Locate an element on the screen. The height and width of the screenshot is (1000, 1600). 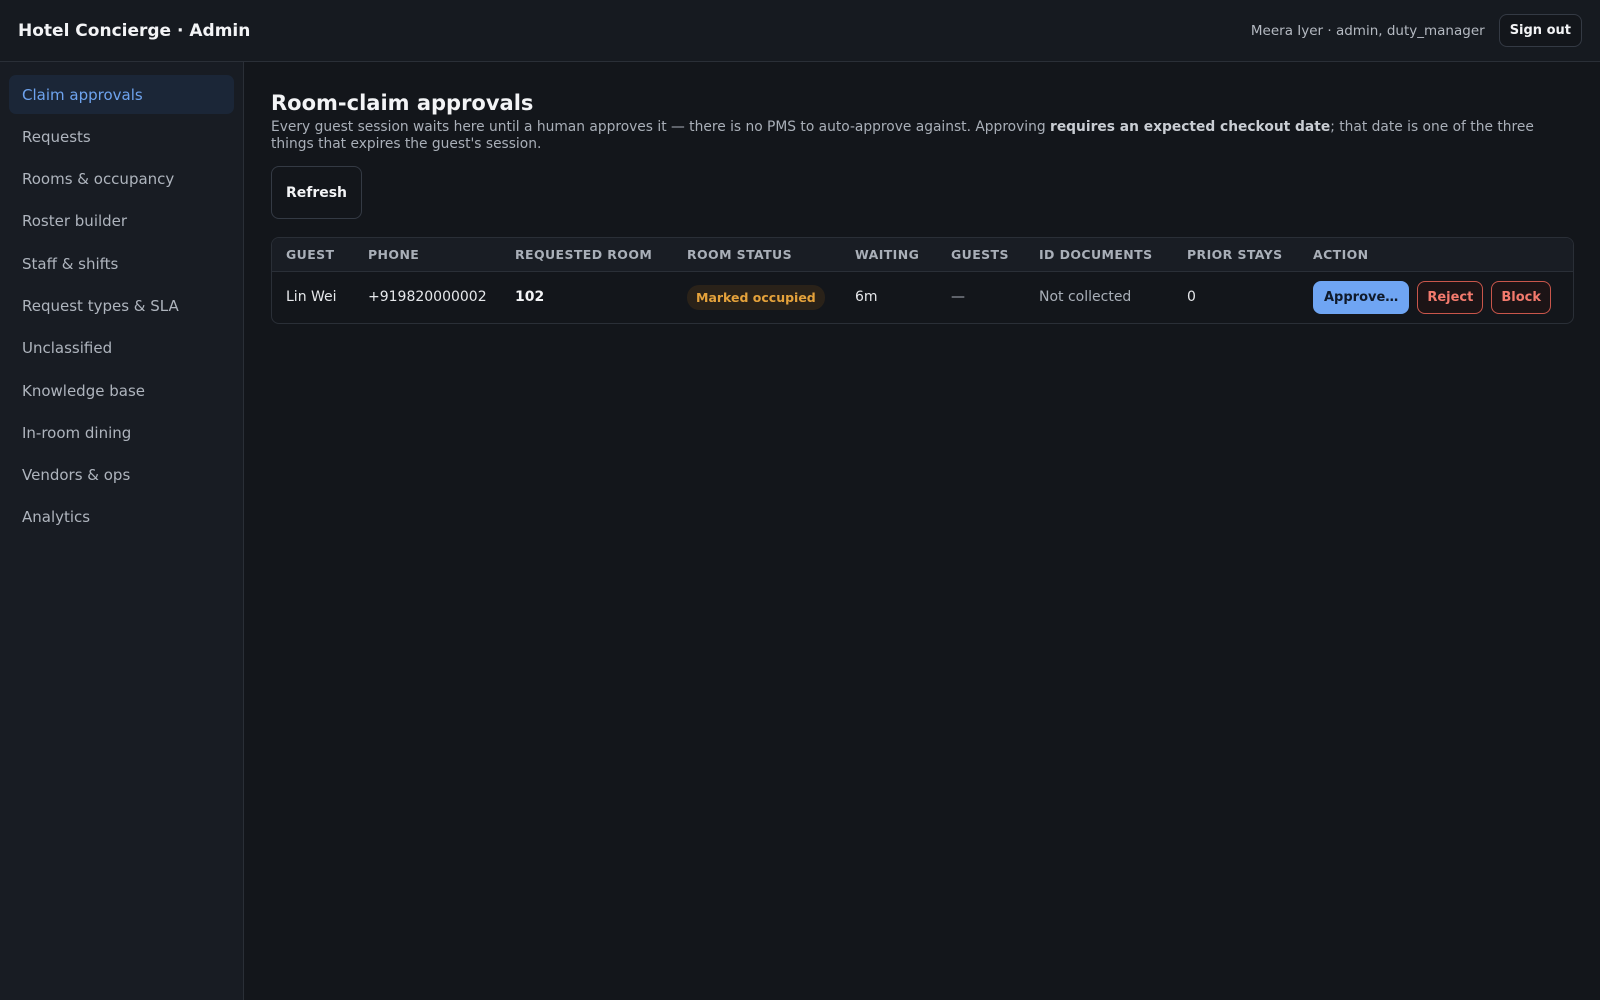
prior-stays: 0 is located at coordinates (1191, 297).